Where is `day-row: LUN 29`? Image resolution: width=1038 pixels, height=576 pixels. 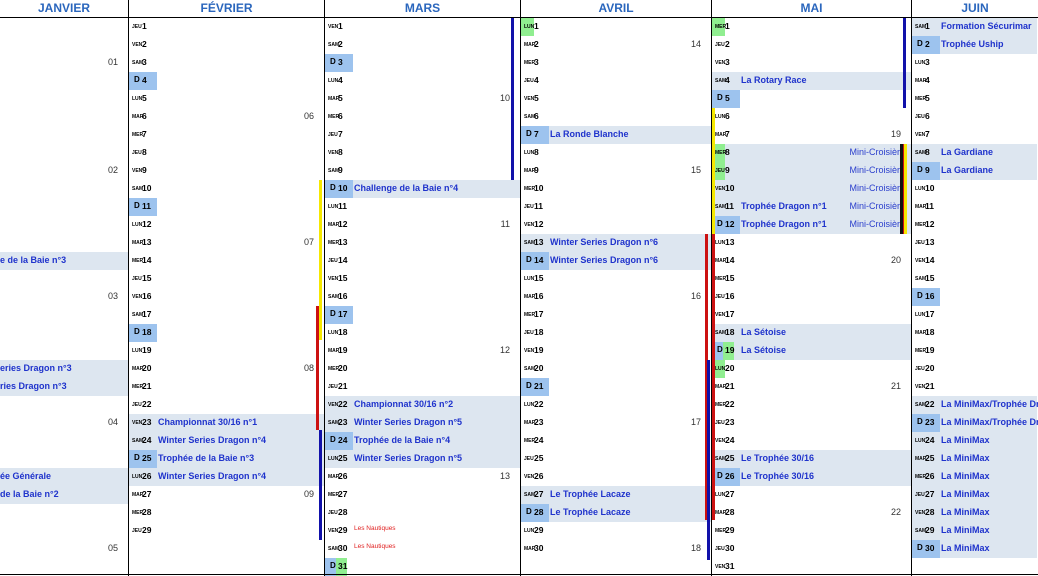 day-row: LUN 29 is located at coordinates (616, 531).